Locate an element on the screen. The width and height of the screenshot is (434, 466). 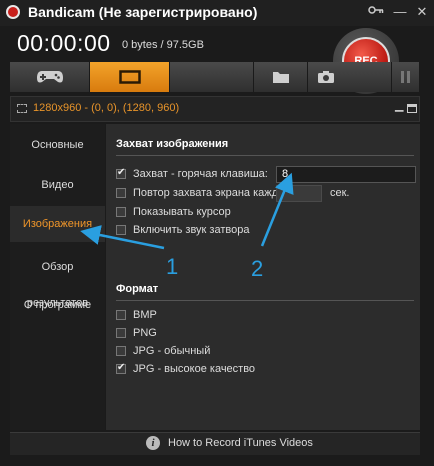
annotation-arrows is located at coordinates (187, 211).